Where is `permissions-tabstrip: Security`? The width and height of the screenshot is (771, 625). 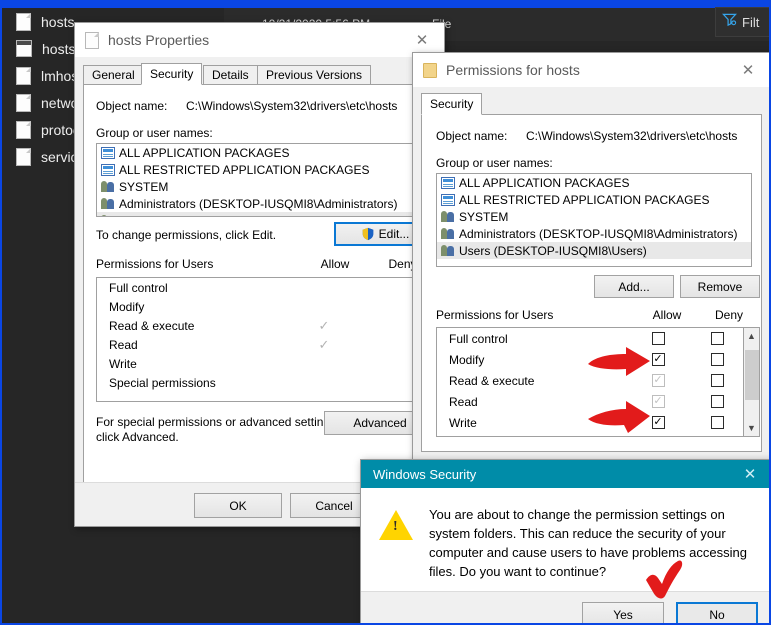
permissions-tabstrip: Security is located at coordinates (591, 104).